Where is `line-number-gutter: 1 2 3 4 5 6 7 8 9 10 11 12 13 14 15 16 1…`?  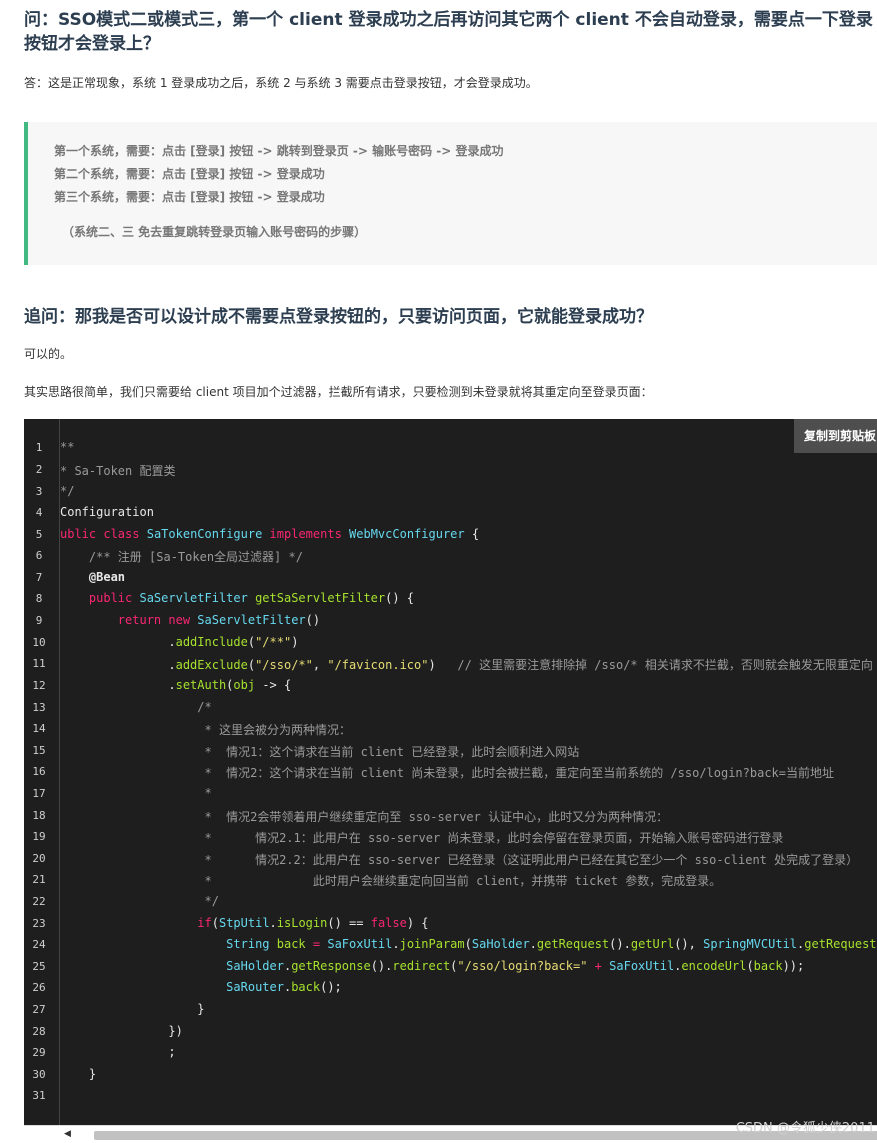
line-number-gutter: 1 2 3 4 5 6 7 8 9 10 11 12 13 14 15 16 1… is located at coordinates (42, 772).